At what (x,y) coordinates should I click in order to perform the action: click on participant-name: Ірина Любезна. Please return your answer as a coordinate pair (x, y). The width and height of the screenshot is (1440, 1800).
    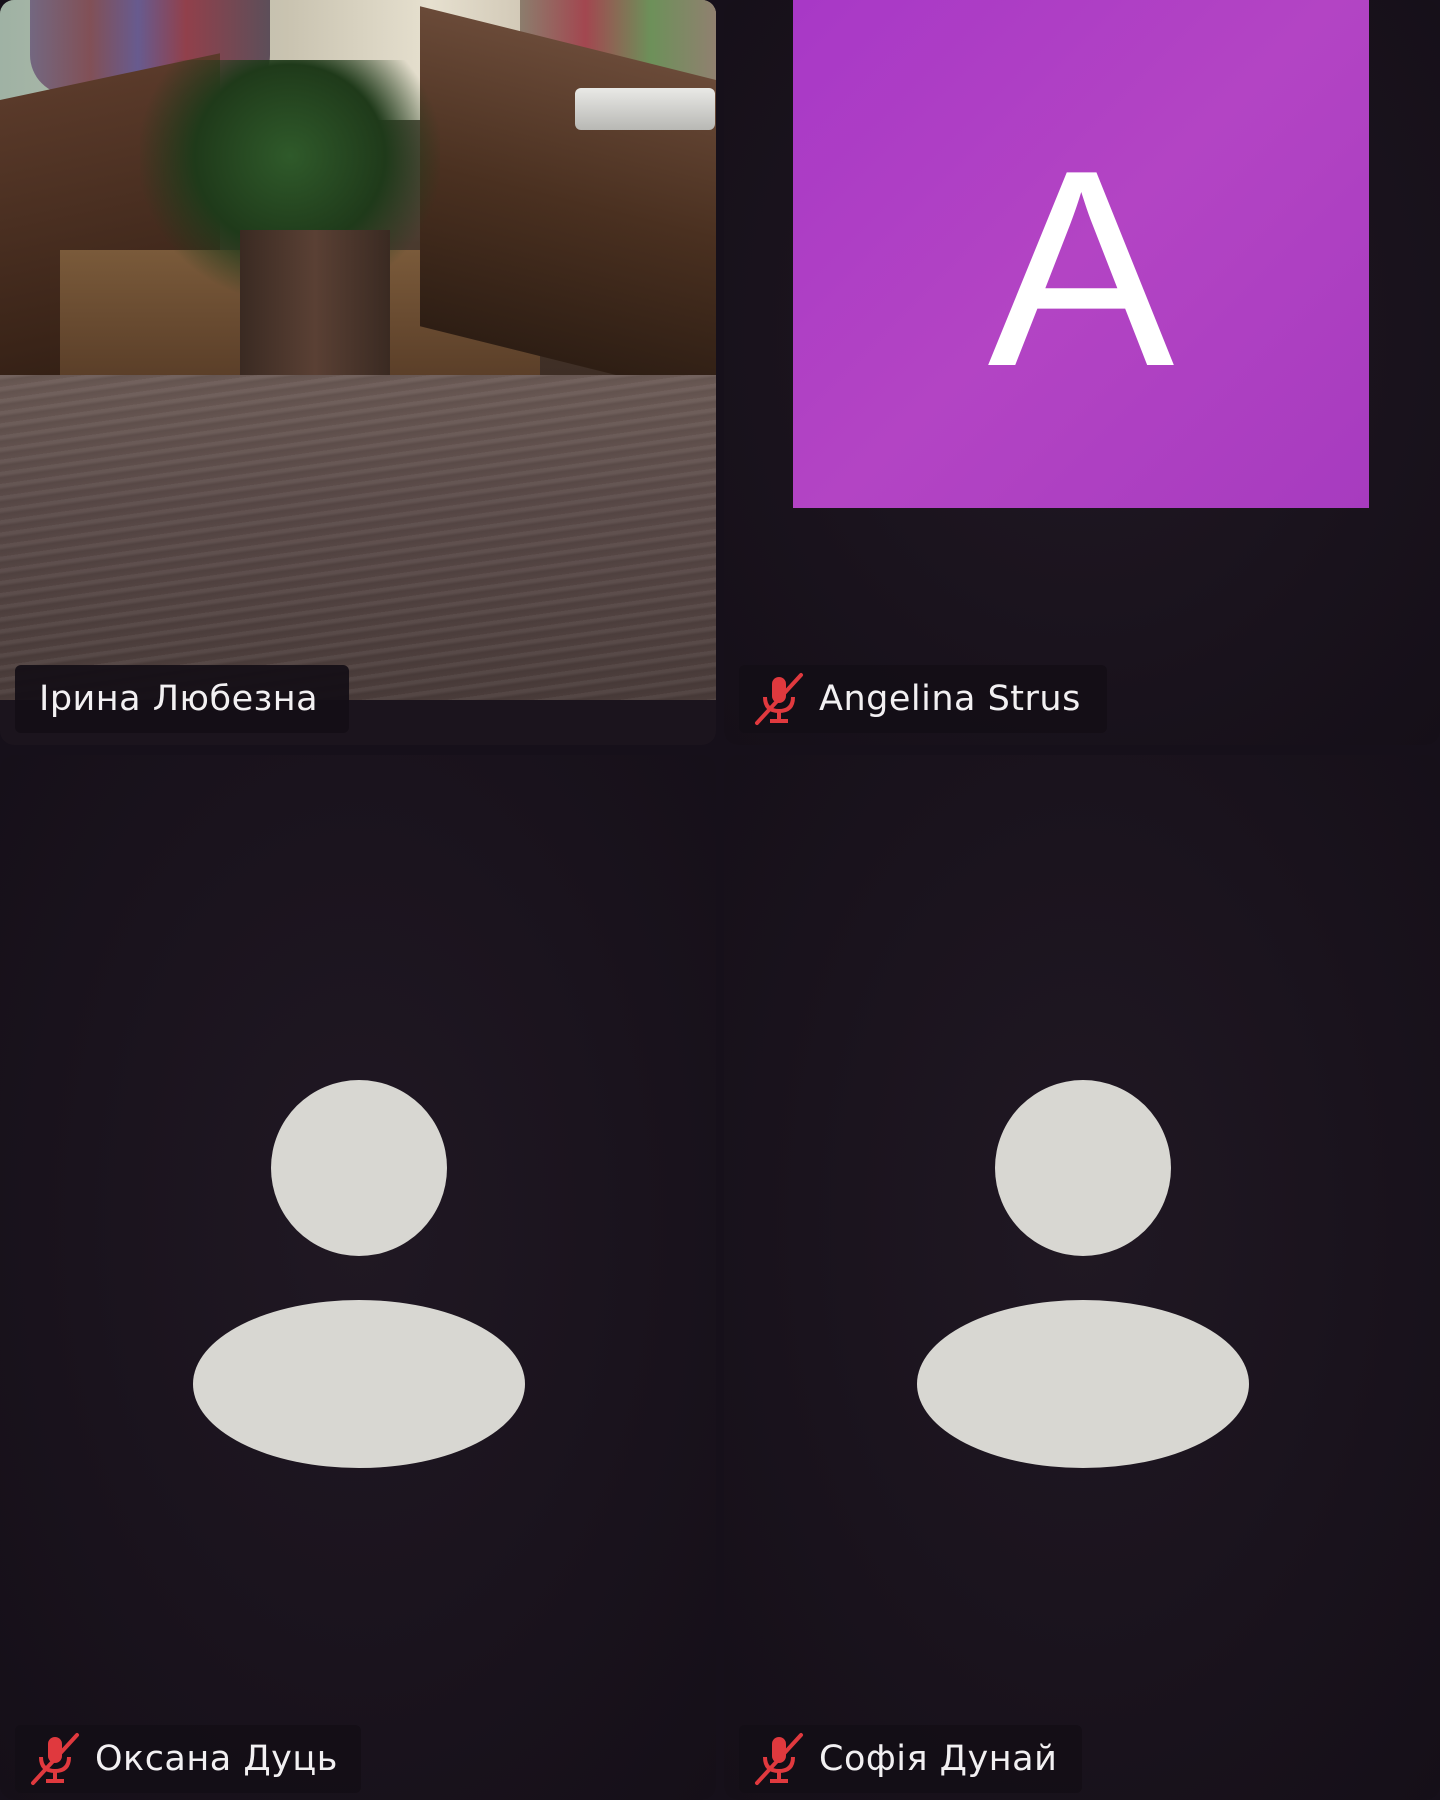
    Looking at the image, I should click on (179, 699).